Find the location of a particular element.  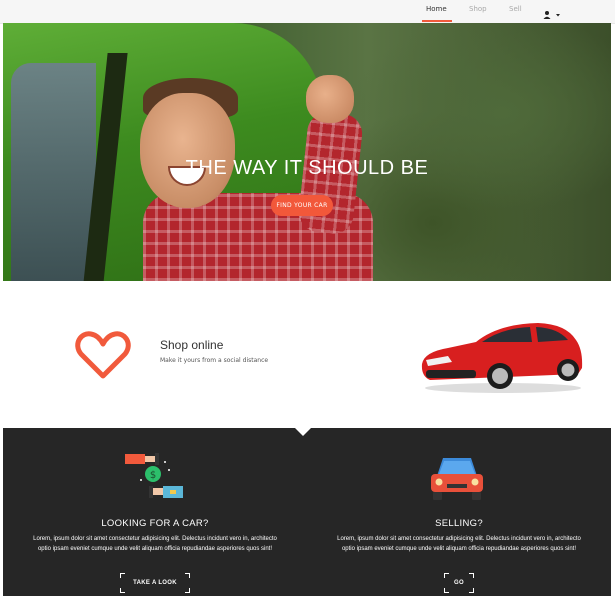

caret-down-icon is located at coordinates (558, 15).